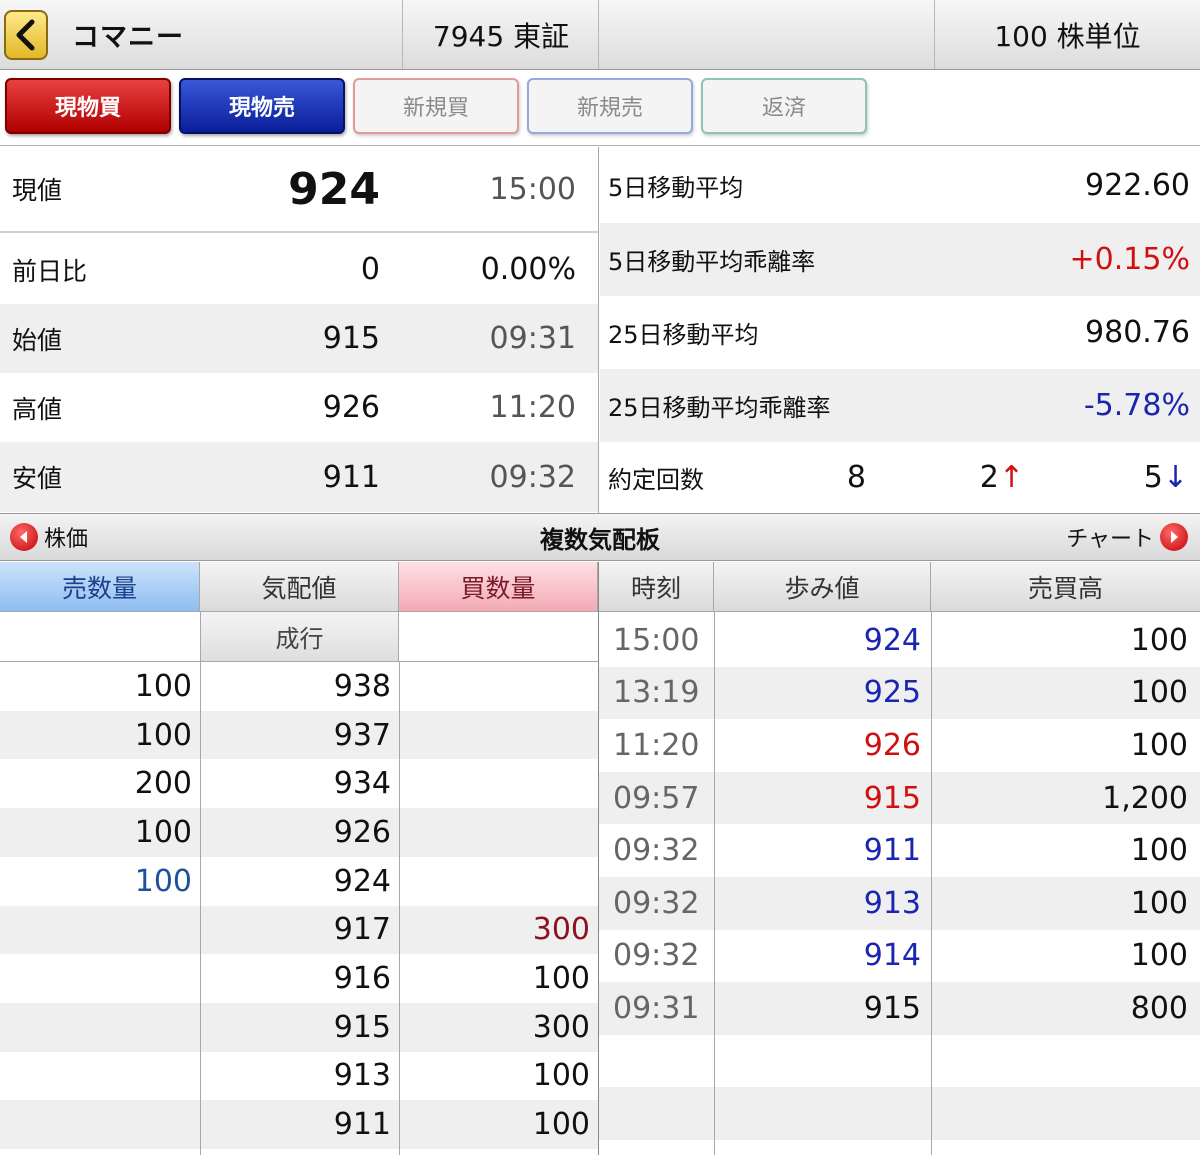 This screenshot has height=1155, width=1200. What do you see at coordinates (899, 1061) in the screenshot?
I see `tick-row-empty` at bounding box center [899, 1061].